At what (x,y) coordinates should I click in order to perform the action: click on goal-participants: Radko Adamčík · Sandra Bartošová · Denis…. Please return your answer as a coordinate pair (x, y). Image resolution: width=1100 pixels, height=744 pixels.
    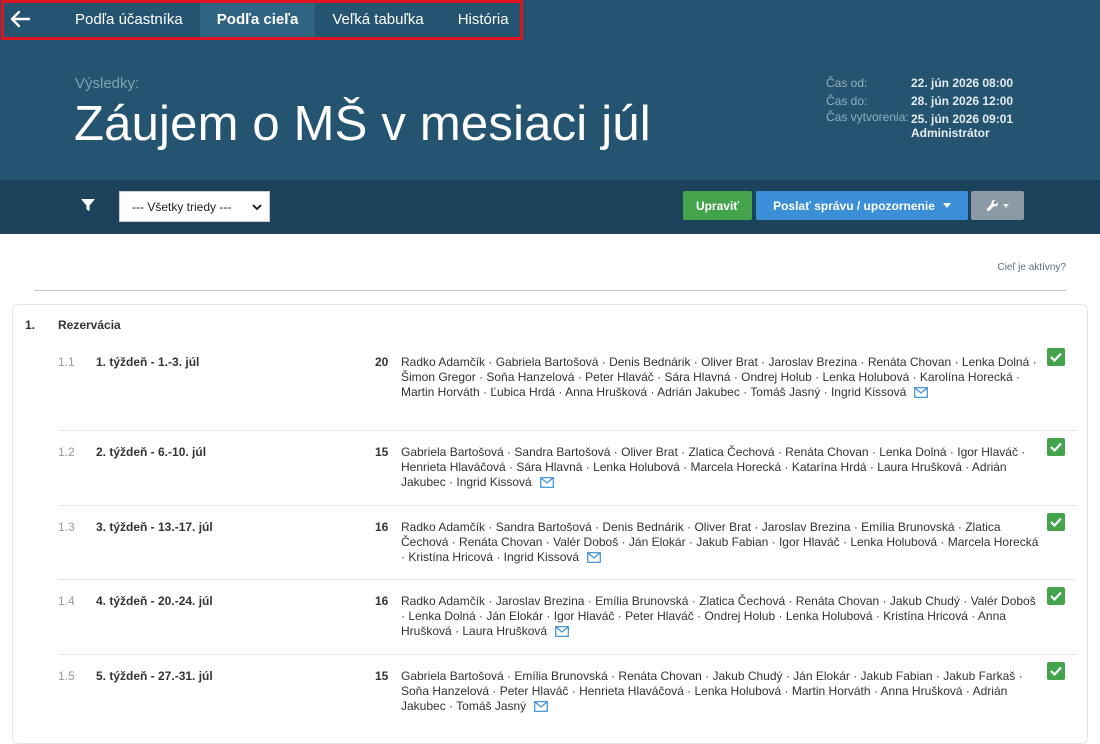
    Looking at the image, I should click on (721, 543).